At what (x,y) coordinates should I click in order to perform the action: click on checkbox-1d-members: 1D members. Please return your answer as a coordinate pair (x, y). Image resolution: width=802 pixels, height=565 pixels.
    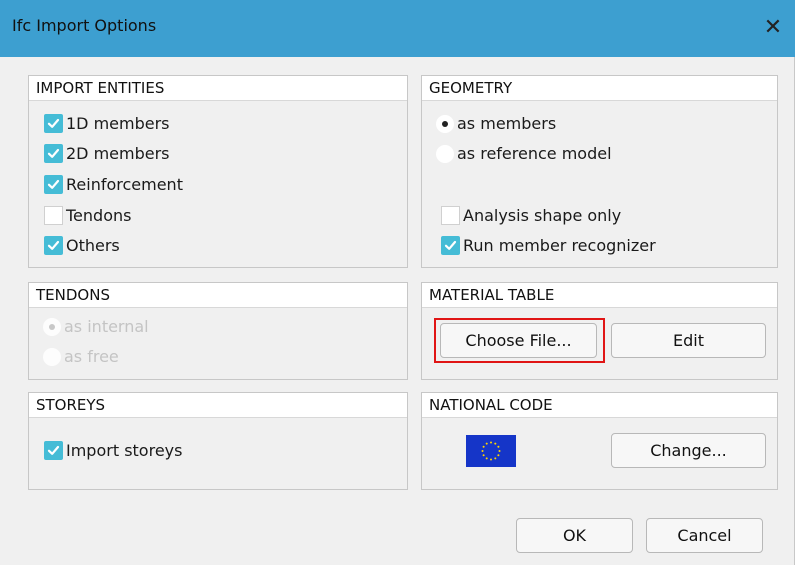
    Looking at the image, I should click on (107, 123).